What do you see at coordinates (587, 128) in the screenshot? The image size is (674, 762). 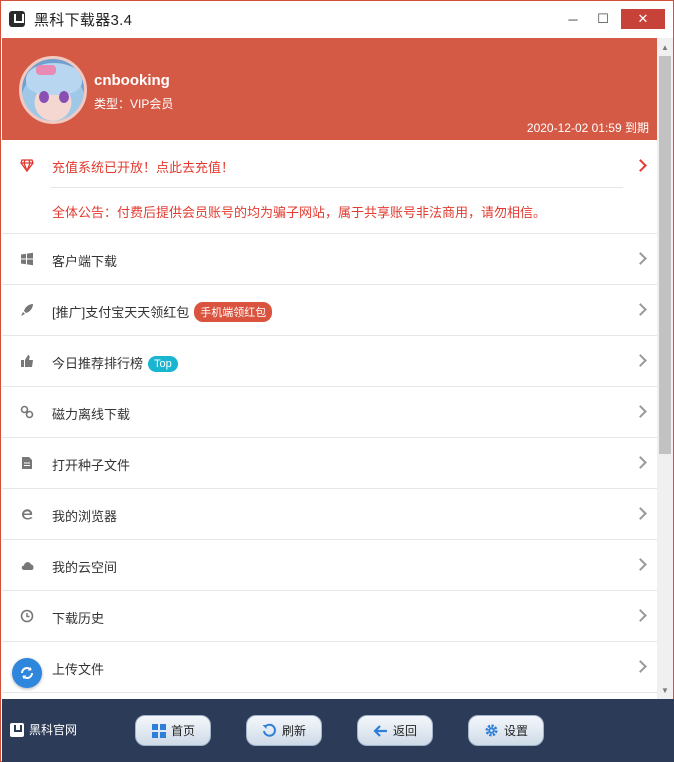 I see `expire-date: 2020-12-02 01:59 到期` at bounding box center [587, 128].